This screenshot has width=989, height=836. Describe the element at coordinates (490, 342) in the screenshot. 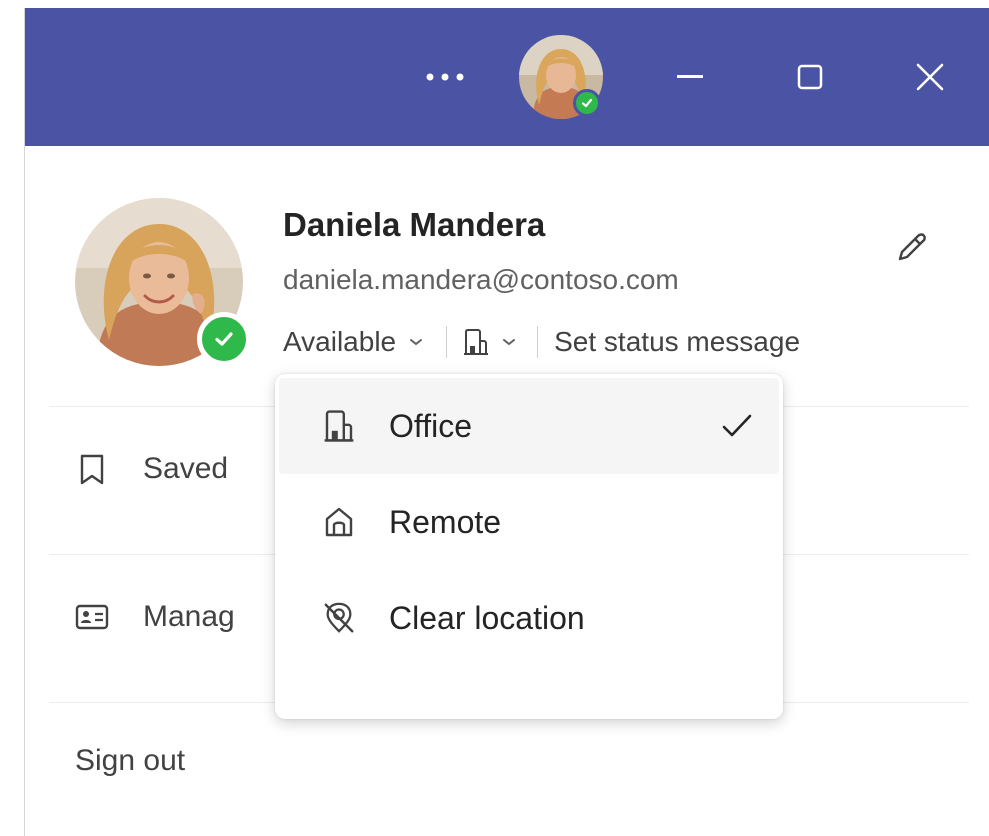

I see `work-location-dropdown` at that location.